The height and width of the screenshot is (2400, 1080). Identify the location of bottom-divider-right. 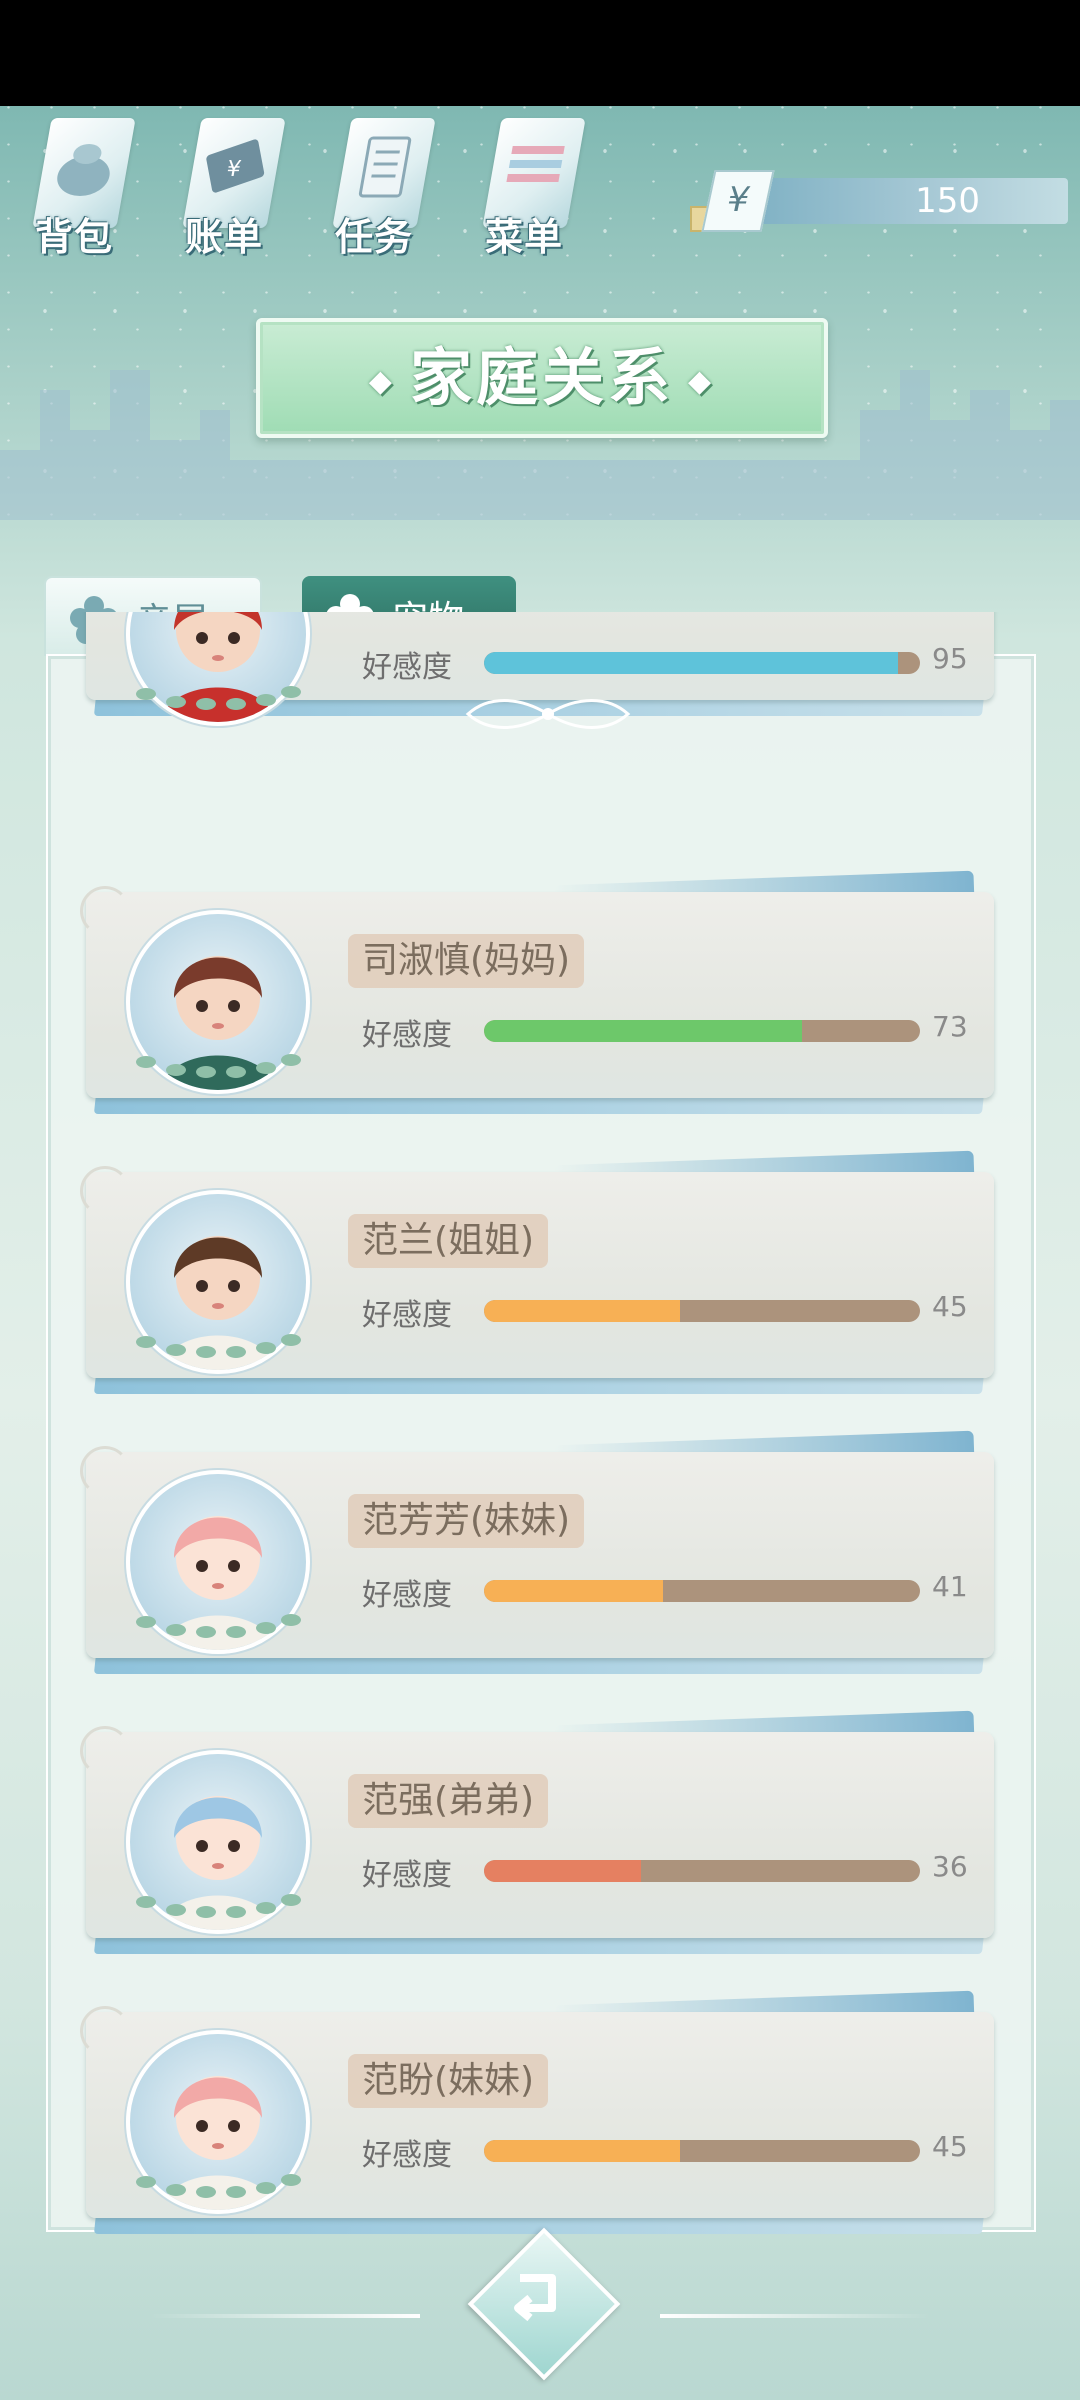
(795, 2316).